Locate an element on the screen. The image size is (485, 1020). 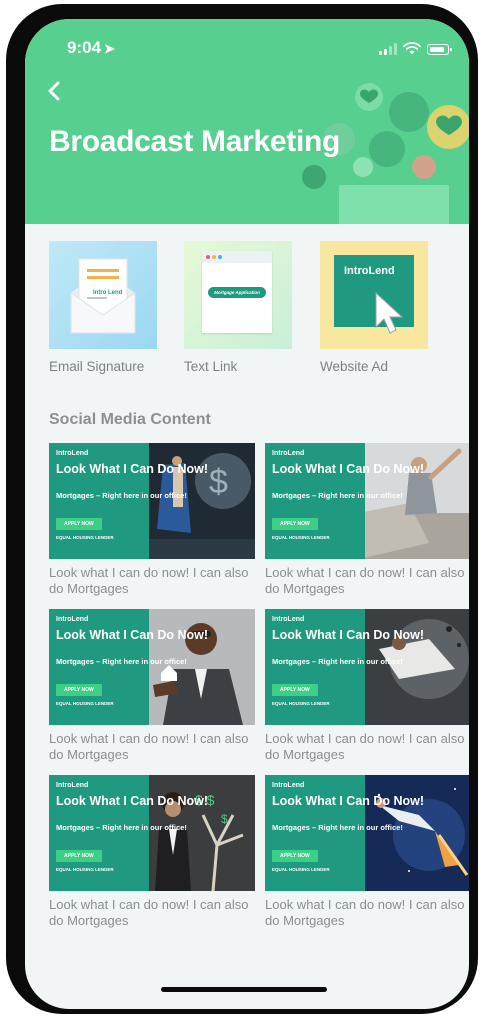
tool-text-link: Mortgage Application Text Link is located at coordinates (238, 307).